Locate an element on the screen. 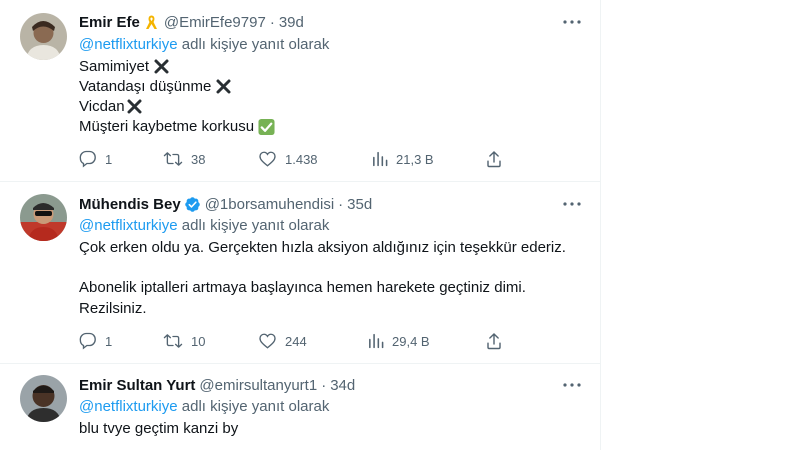 Image resolution: width=800 pixels, height=450 pixels. views-count: 21,3 B is located at coordinates (415, 159).